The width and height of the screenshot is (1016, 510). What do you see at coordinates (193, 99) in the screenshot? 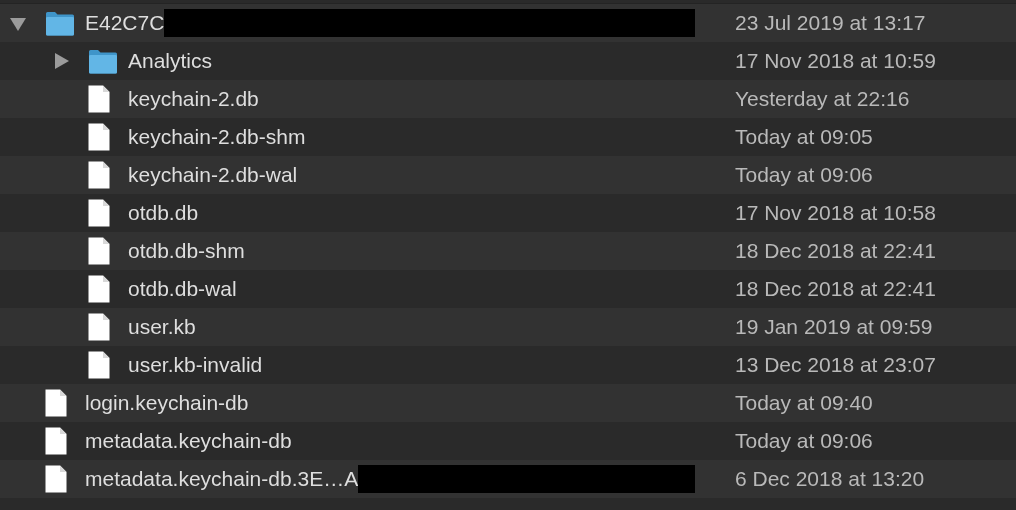
I see `file-name: keychain-2.db` at bounding box center [193, 99].